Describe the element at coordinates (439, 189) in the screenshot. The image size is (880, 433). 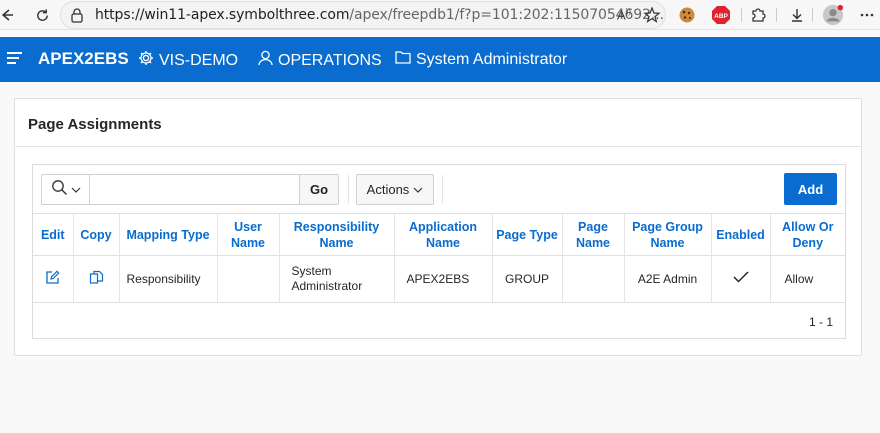
I see `report-toolbar: Go Actions Add` at that location.